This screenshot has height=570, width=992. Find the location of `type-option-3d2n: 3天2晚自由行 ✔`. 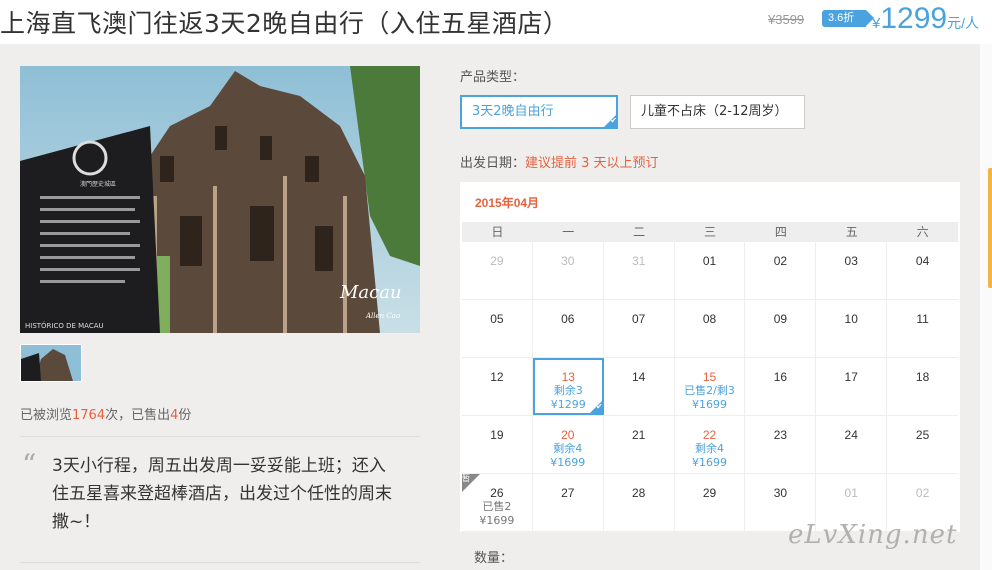

type-option-3d2n: 3天2晚自由行 ✔ is located at coordinates (539, 112).